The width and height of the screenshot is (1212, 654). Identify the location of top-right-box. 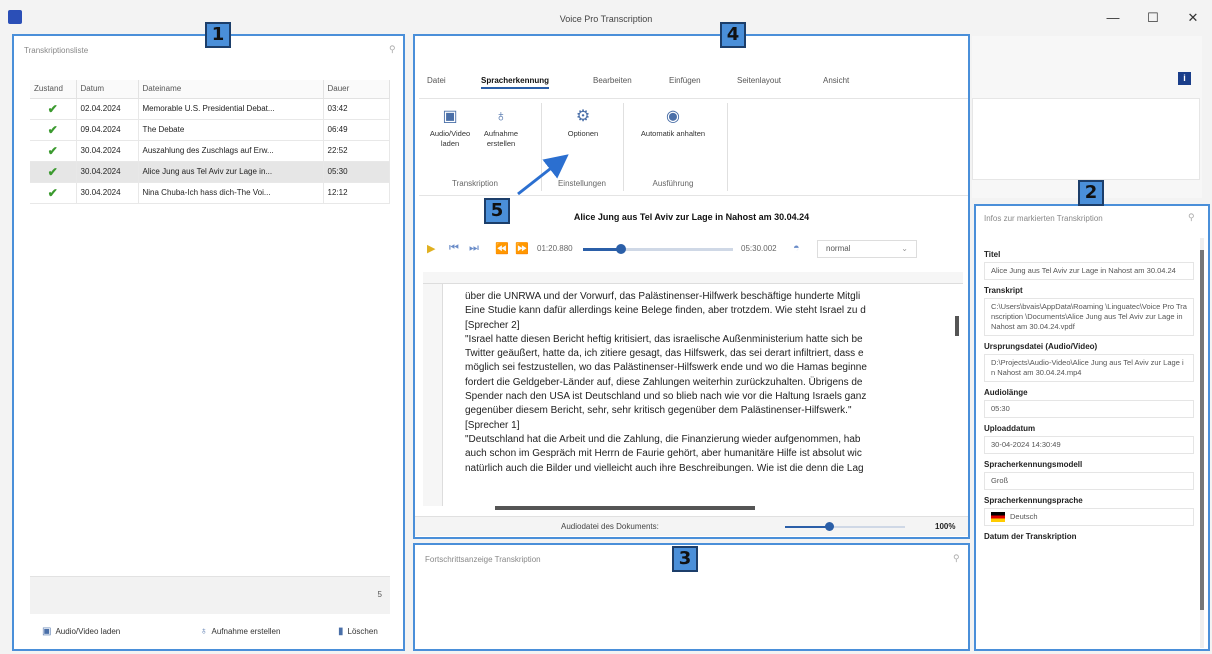
(1086, 139).